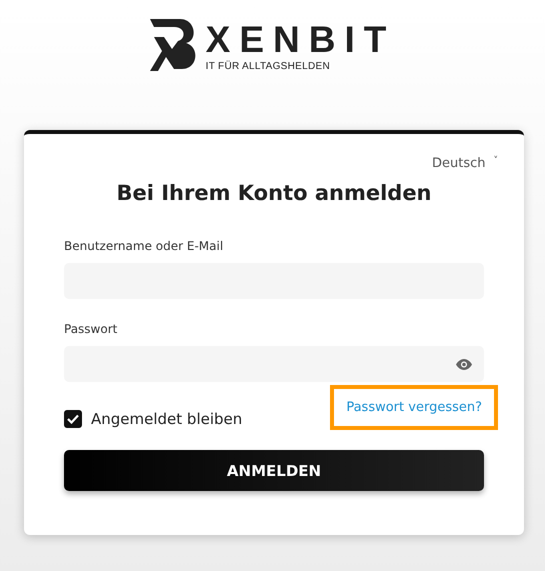  Describe the element at coordinates (274, 470) in the screenshot. I see `login-button: ANMELDEN` at that location.